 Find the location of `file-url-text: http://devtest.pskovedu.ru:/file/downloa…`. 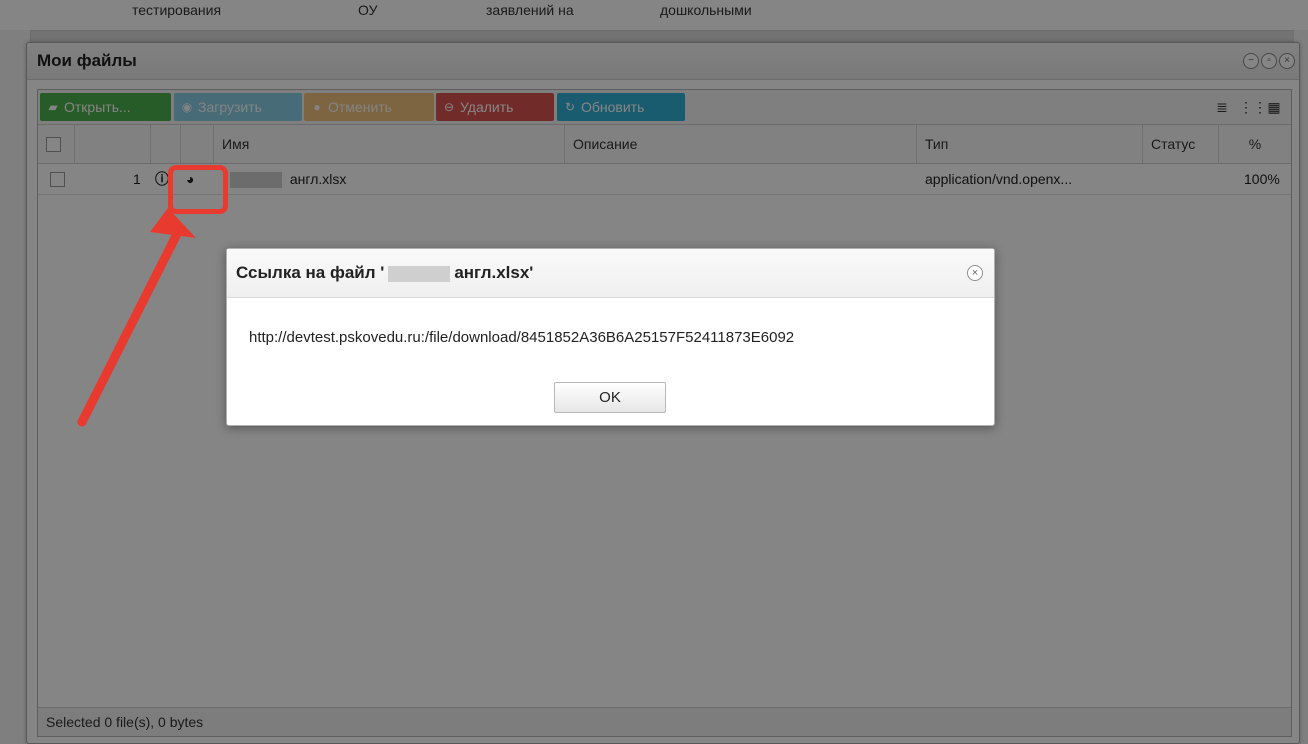

file-url-text: http://devtest.pskovedu.ru:/file/downloa… is located at coordinates (521, 337).